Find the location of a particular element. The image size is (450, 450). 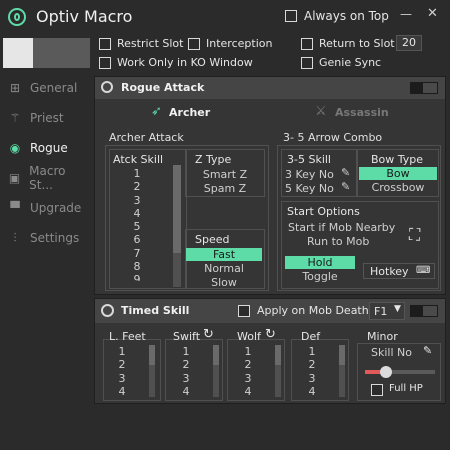

upgrade-icon: ▀ is located at coordinates (15, 208).